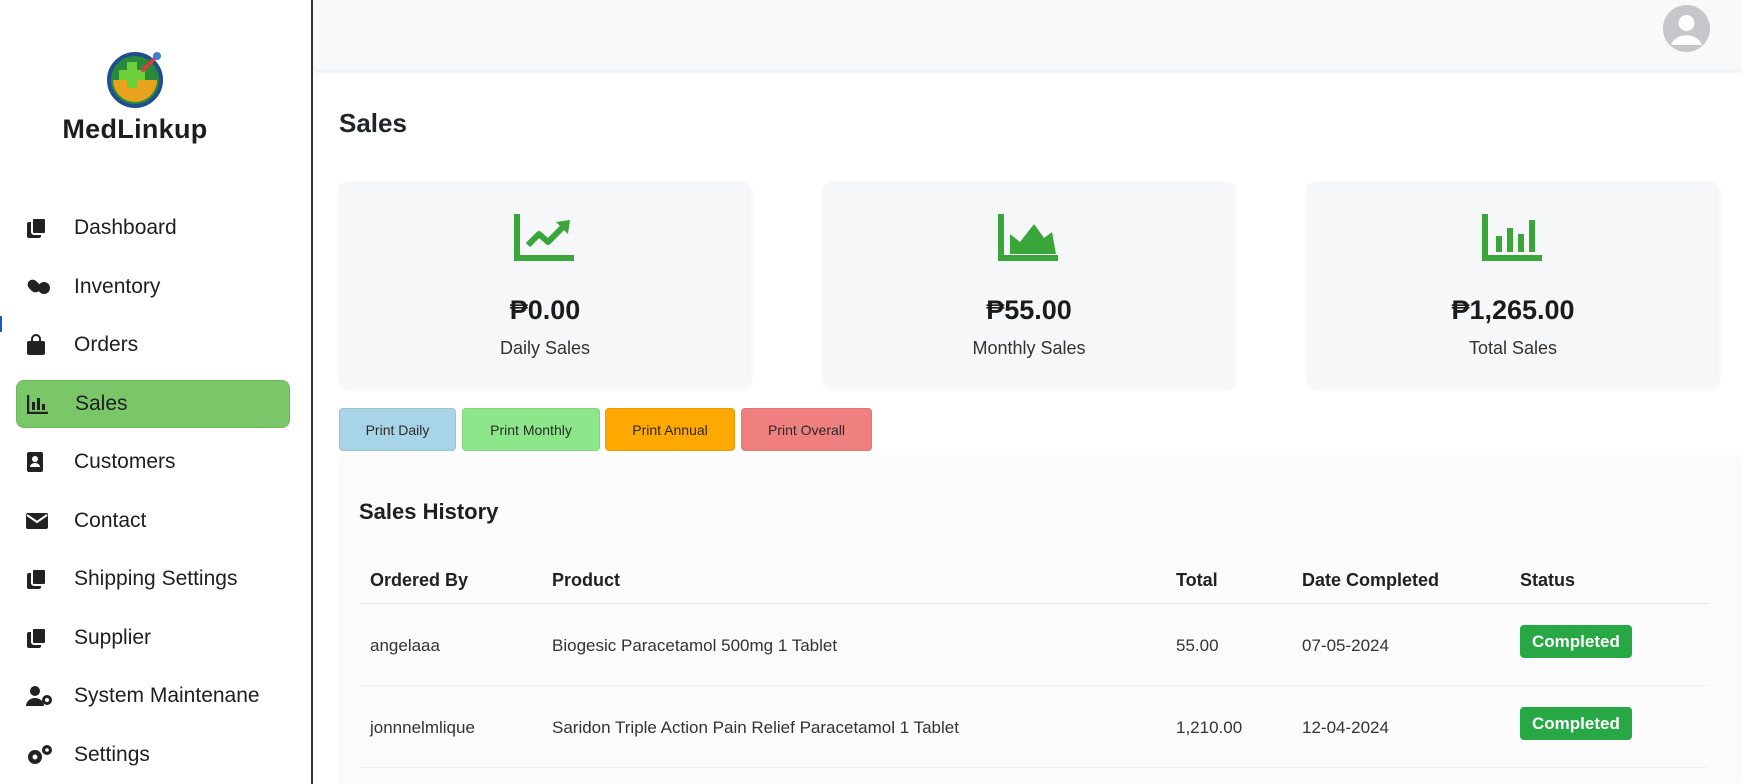 The height and width of the screenshot is (784, 1742). What do you see at coordinates (1197, 645) in the screenshot?
I see `cell-total: 55.00` at bounding box center [1197, 645].